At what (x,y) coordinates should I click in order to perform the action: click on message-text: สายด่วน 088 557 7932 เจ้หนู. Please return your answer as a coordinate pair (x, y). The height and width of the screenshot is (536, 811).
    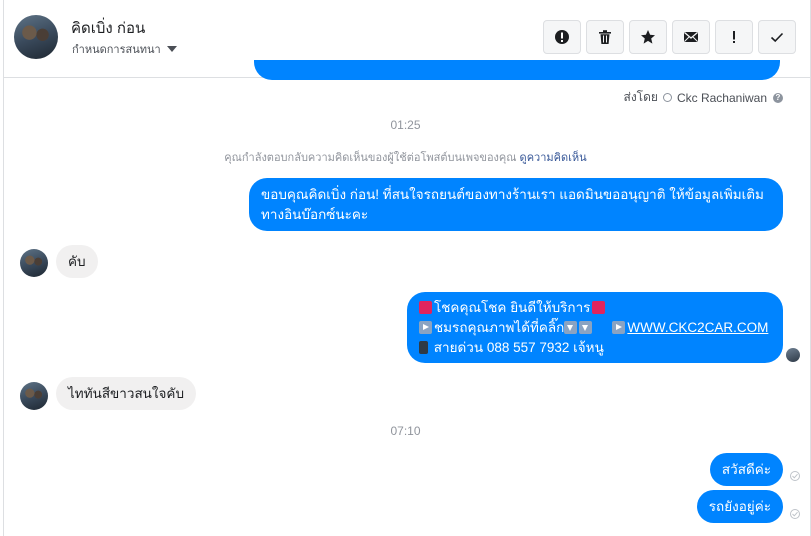
    Looking at the image, I should click on (518, 347).